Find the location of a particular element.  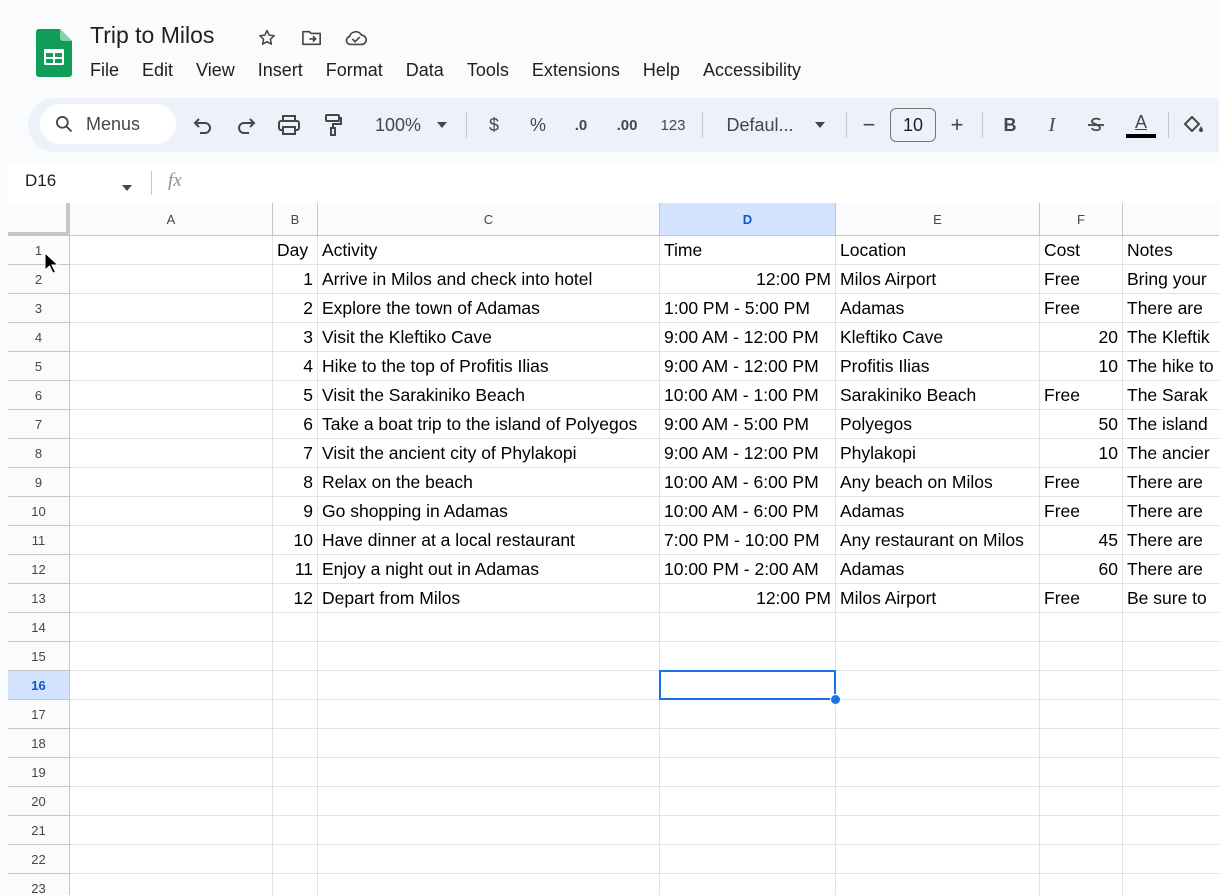

cell-A17 is located at coordinates (171, 714).